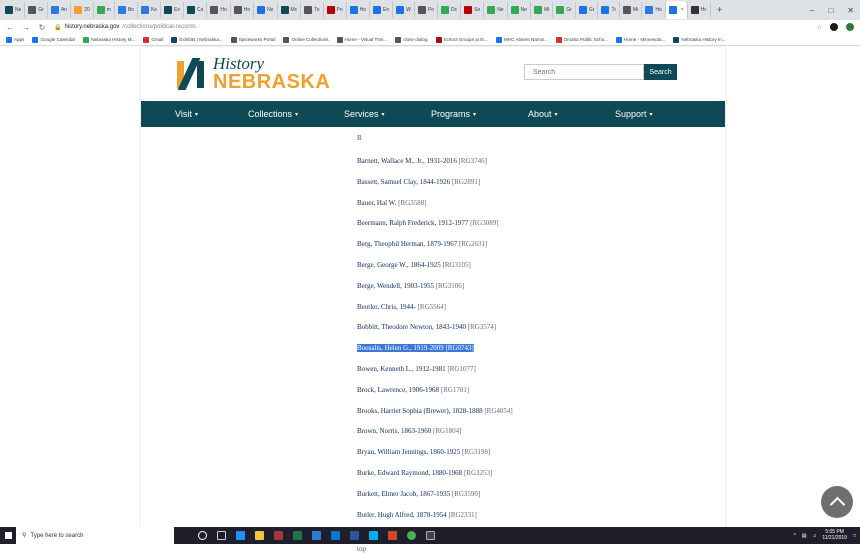 The width and height of the screenshot is (860, 553). What do you see at coordinates (382, 10) in the screenshot?
I see `browser-tab: En` at bounding box center [382, 10].